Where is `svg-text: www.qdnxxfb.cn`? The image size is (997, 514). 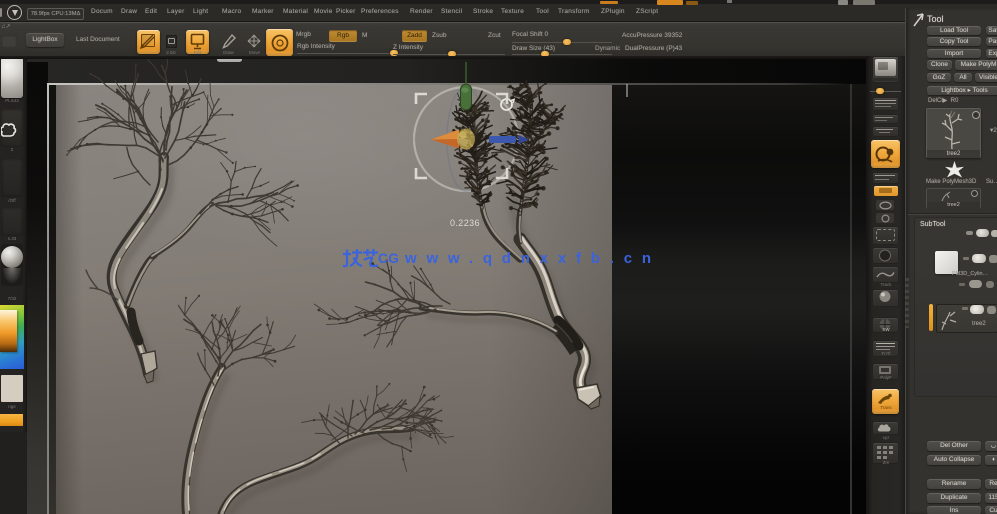
svg-text: www.qdnxxfb.cn is located at coordinates (532, 258).